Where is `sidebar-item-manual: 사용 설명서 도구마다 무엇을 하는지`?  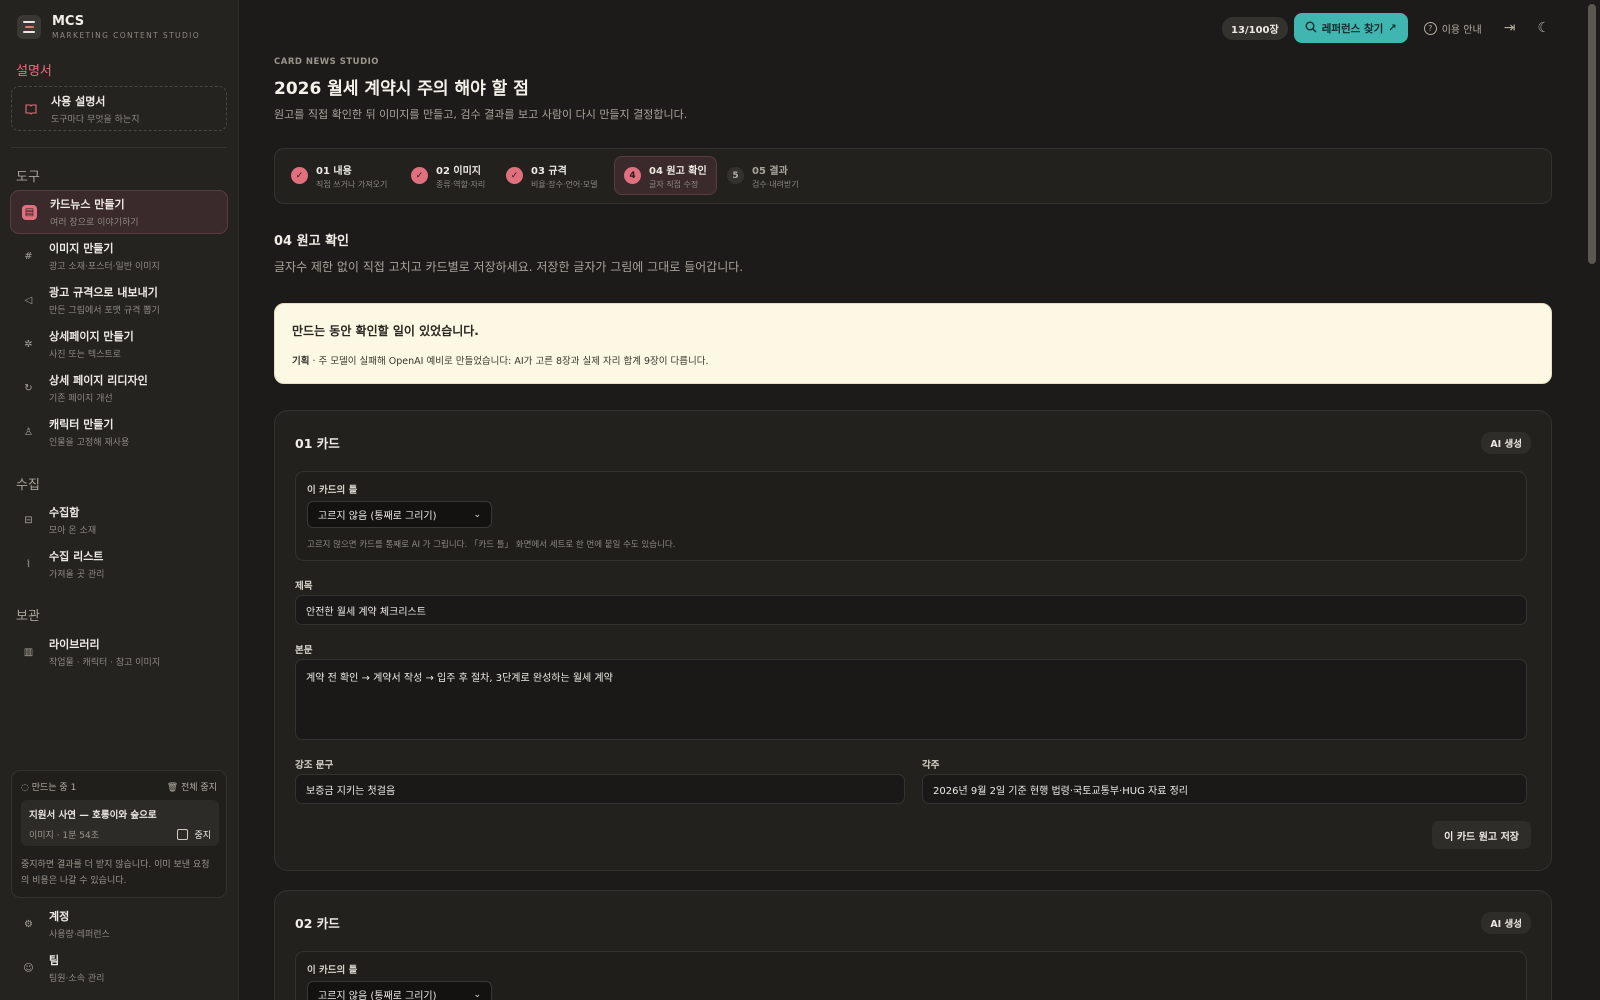 sidebar-item-manual: 사용 설명서 도구마다 무엇을 하는지 is located at coordinates (119, 108).